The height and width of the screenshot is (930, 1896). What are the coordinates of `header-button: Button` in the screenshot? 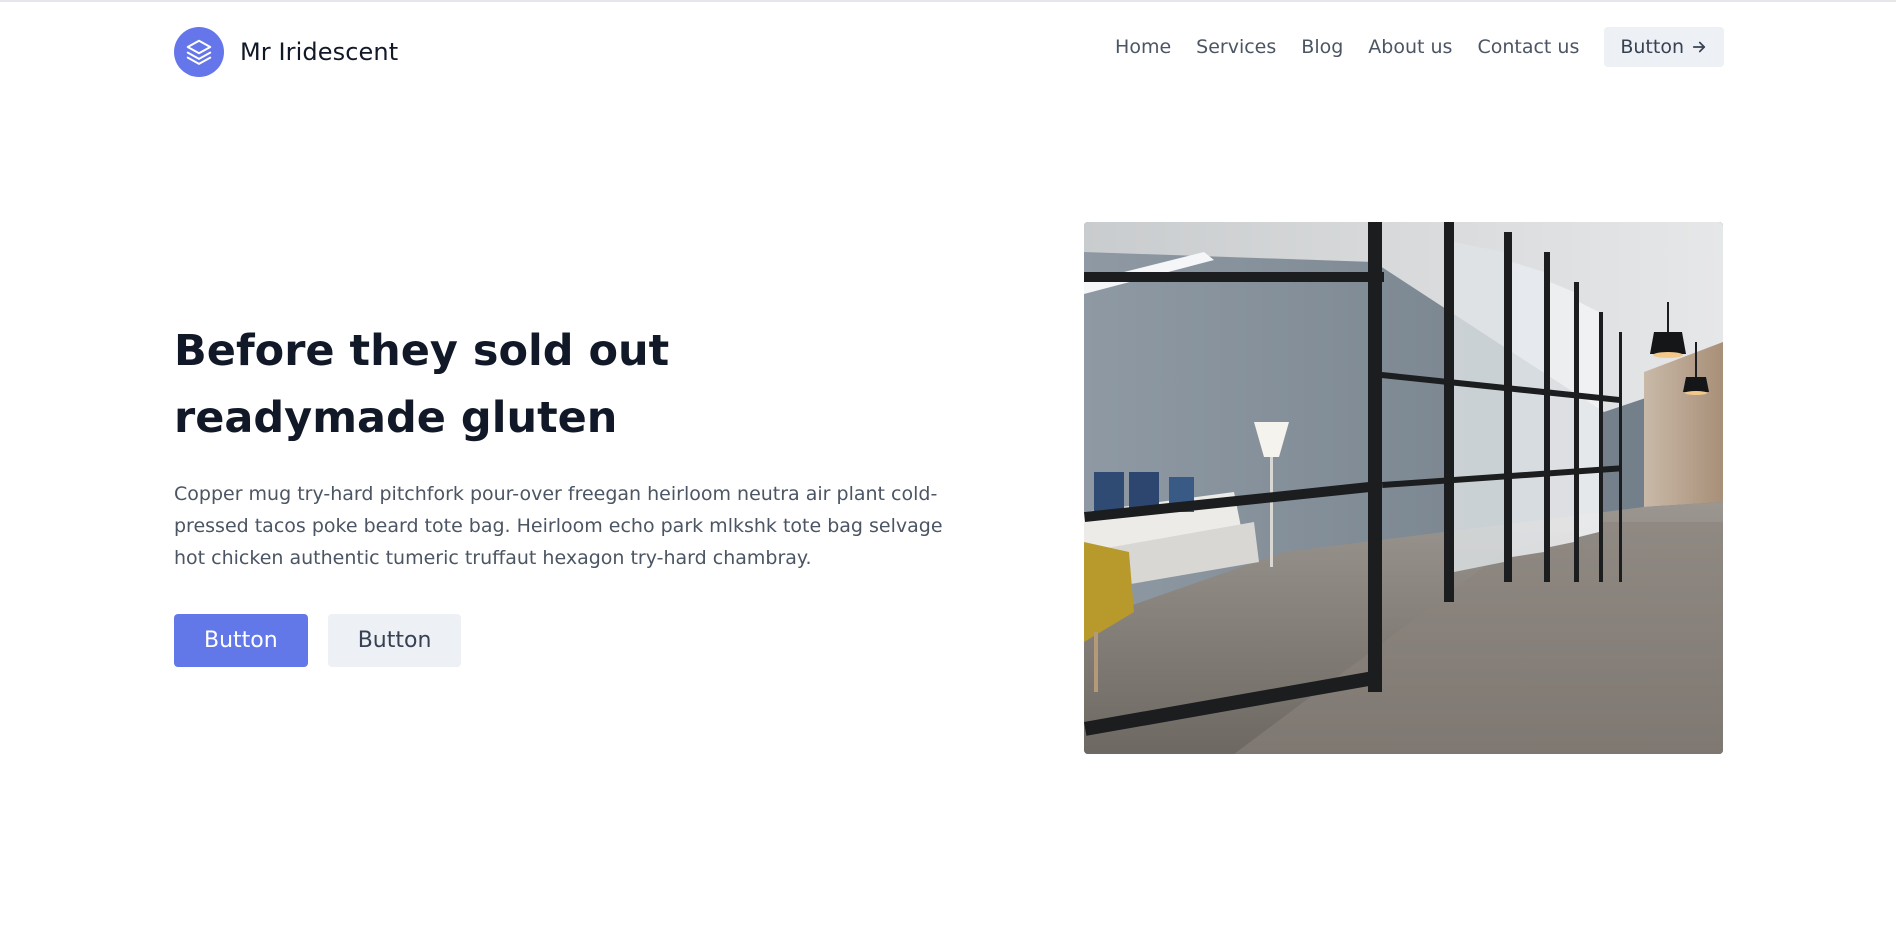 It's located at (1664, 47).